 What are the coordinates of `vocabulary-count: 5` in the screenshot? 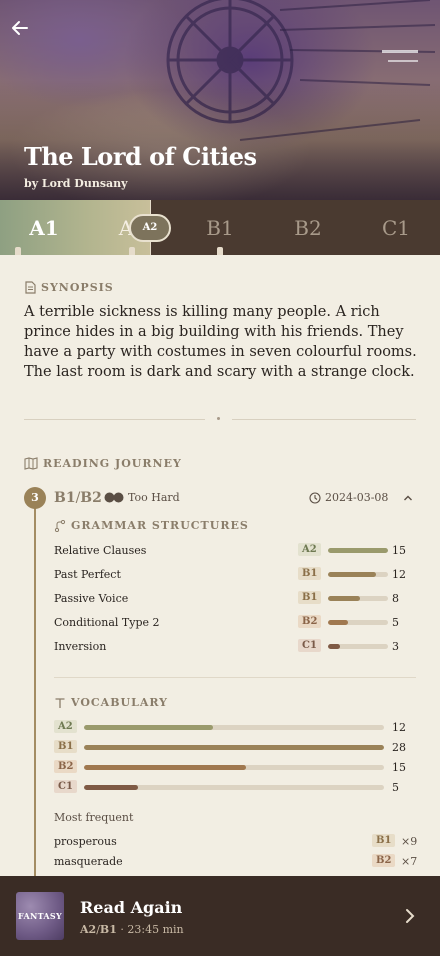 It's located at (395, 787).